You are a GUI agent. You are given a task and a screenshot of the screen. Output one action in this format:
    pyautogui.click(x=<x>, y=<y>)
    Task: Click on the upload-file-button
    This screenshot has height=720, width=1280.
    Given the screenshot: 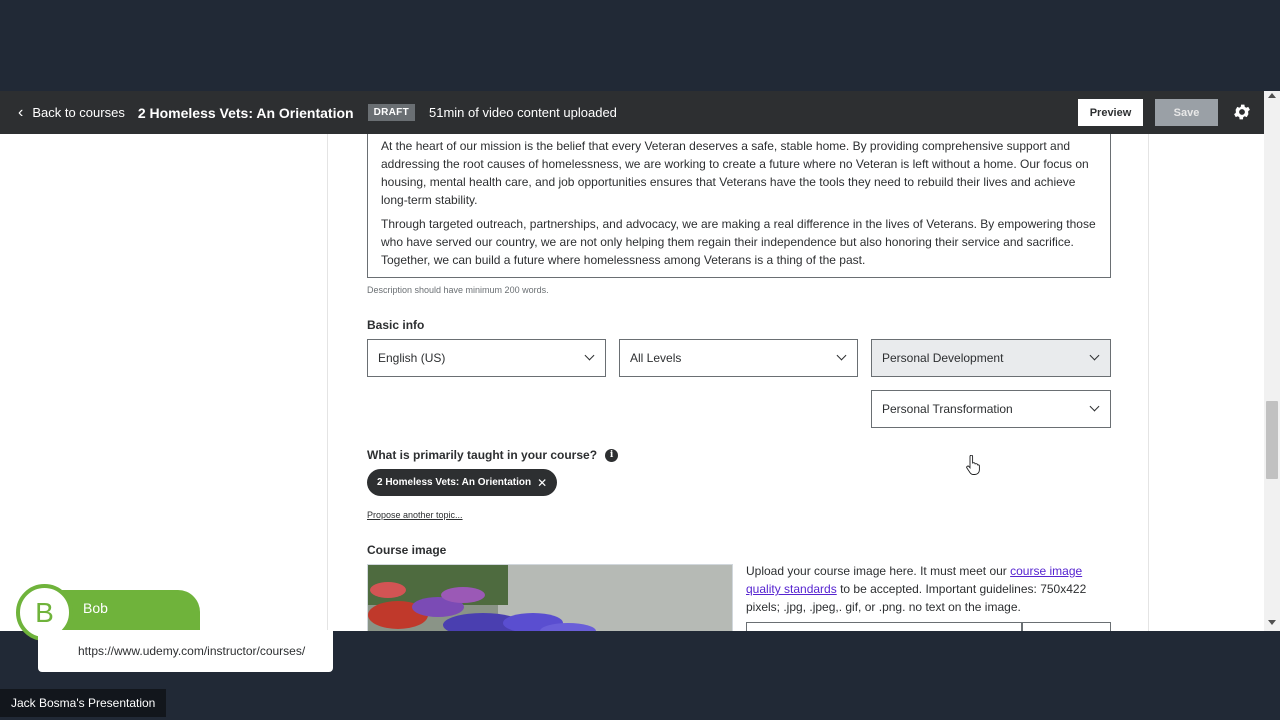 What is the action you would take?
    pyautogui.click(x=1066, y=626)
    